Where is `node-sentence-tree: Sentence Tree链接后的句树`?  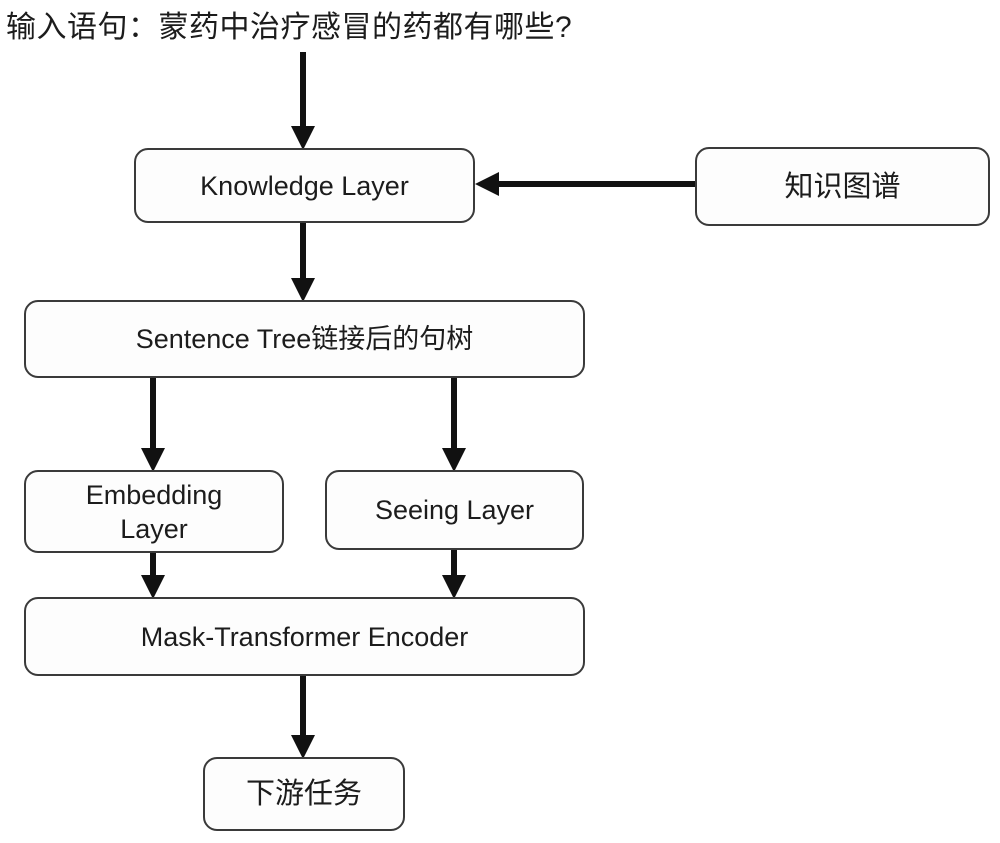
node-sentence-tree: Sentence Tree链接后的句树 is located at coordinates (304, 339).